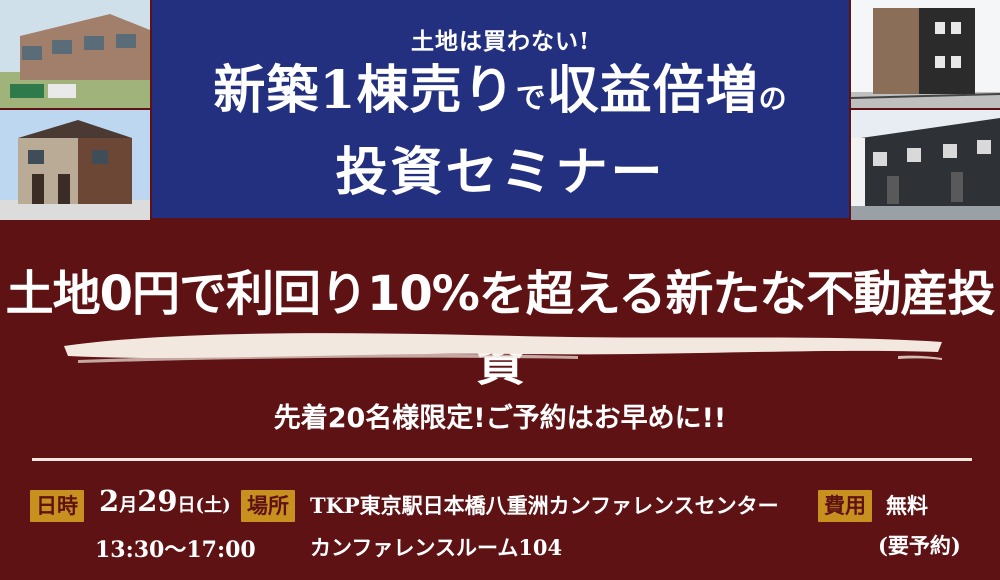 The height and width of the screenshot is (580, 1000). What do you see at coordinates (925, 54) in the screenshot?
I see `house-photo-top-right` at bounding box center [925, 54].